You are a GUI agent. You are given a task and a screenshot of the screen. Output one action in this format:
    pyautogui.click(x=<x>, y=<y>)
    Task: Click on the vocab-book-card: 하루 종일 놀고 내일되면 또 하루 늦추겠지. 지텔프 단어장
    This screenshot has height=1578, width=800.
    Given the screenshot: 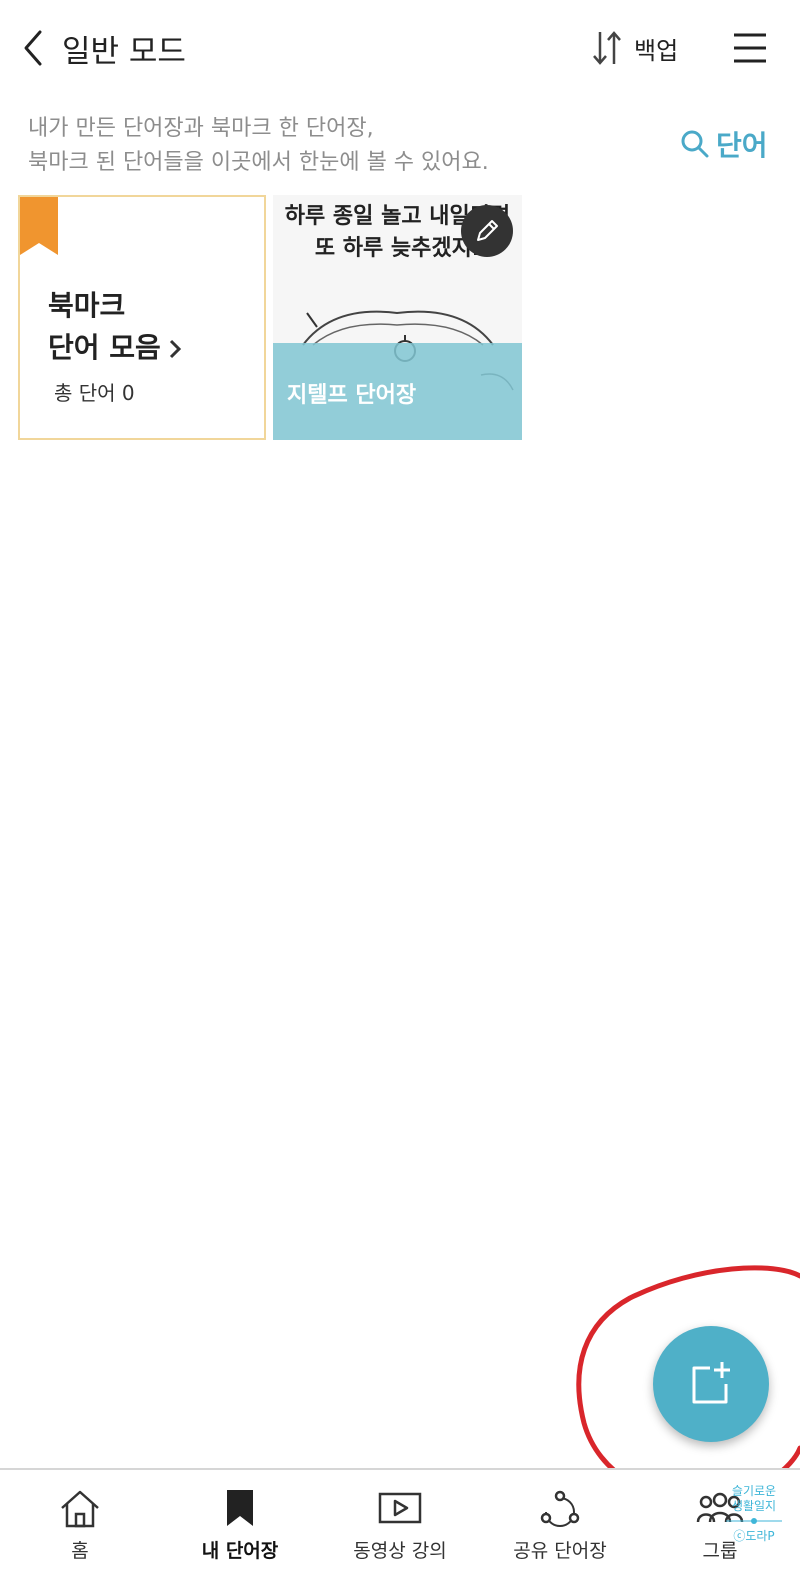 What is the action you would take?
    pyautogui.click(x=397, y=317)
    